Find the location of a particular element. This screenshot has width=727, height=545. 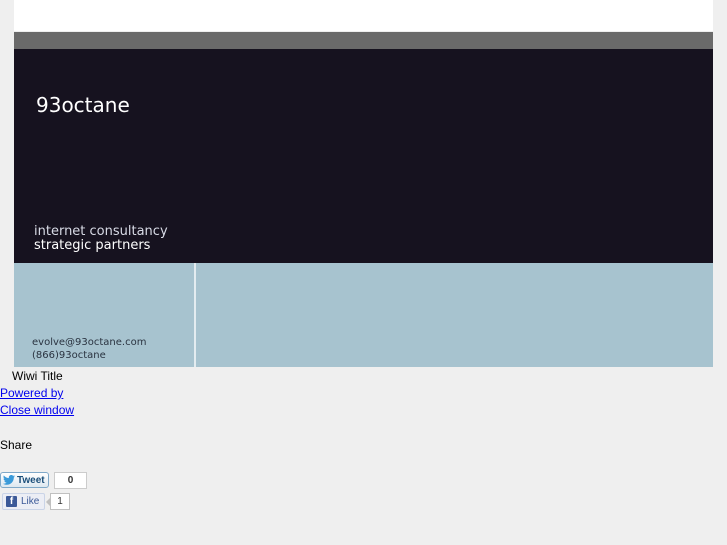

contact-email: evolve@93octane.com is located at coordinates (89, 342).